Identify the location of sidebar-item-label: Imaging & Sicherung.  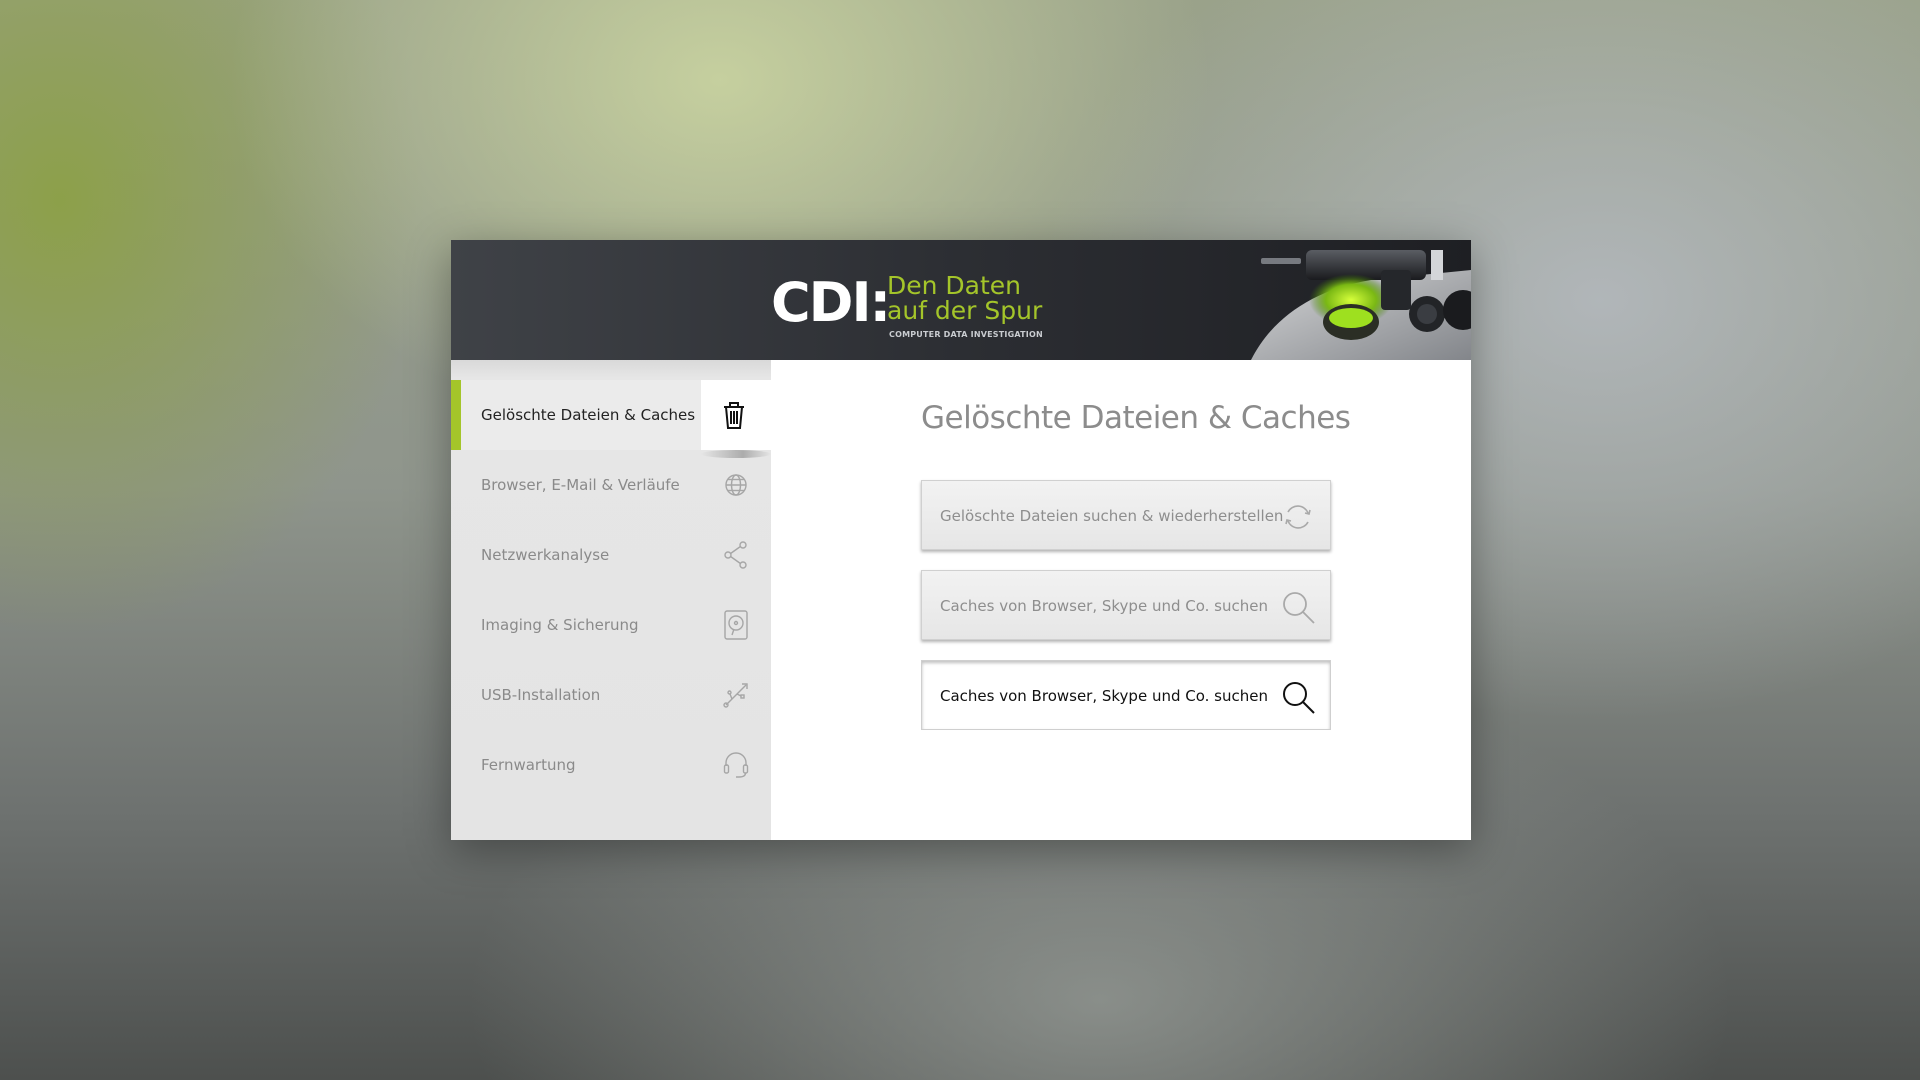
(560, 625).